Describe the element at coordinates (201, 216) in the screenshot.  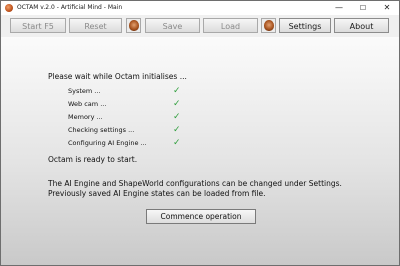
I see `commence-operation-button: Commence operation` at that location.